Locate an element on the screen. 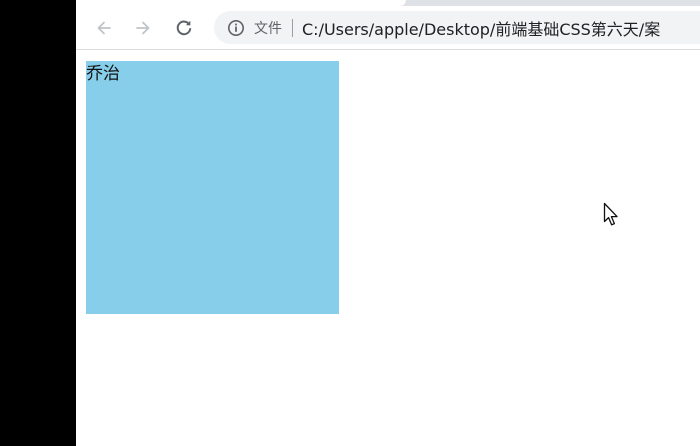 The image size is (700, 446). reload-button is located at coordinates (184, 28).